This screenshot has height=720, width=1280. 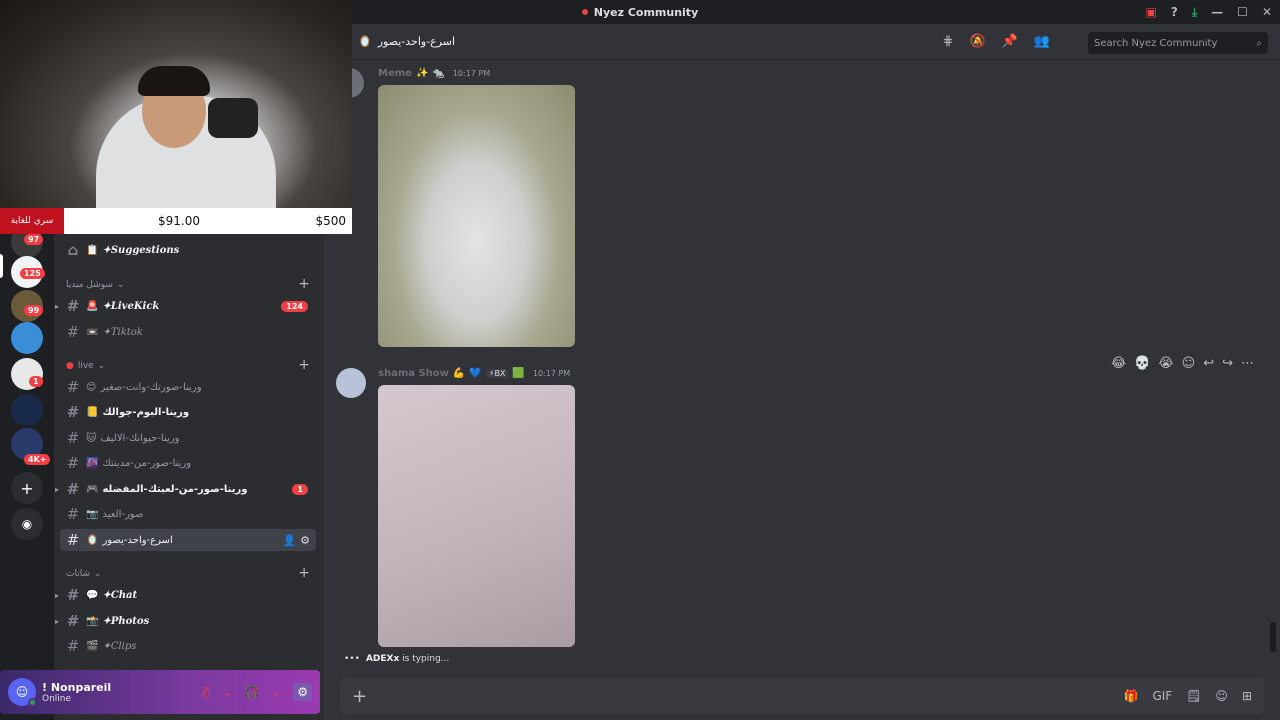 What do you see at coordinates (1247, 696) in the screenshot?
I see `apps-icon: ⊞` at bounding box center [1247, 696].